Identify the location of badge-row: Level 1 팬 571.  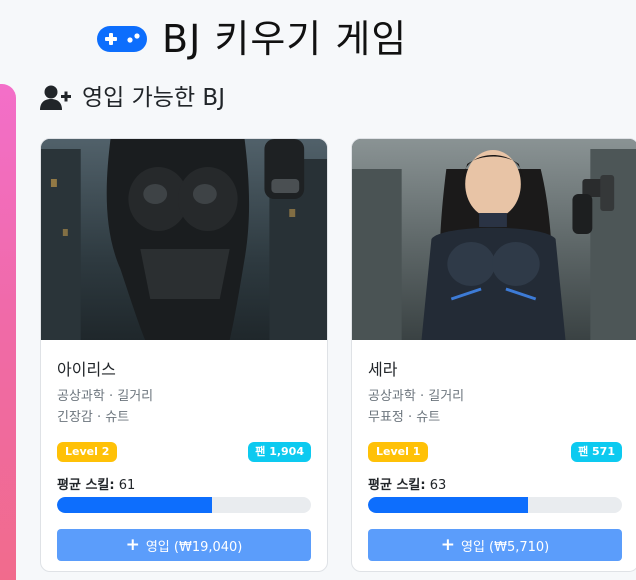
(495, 452).